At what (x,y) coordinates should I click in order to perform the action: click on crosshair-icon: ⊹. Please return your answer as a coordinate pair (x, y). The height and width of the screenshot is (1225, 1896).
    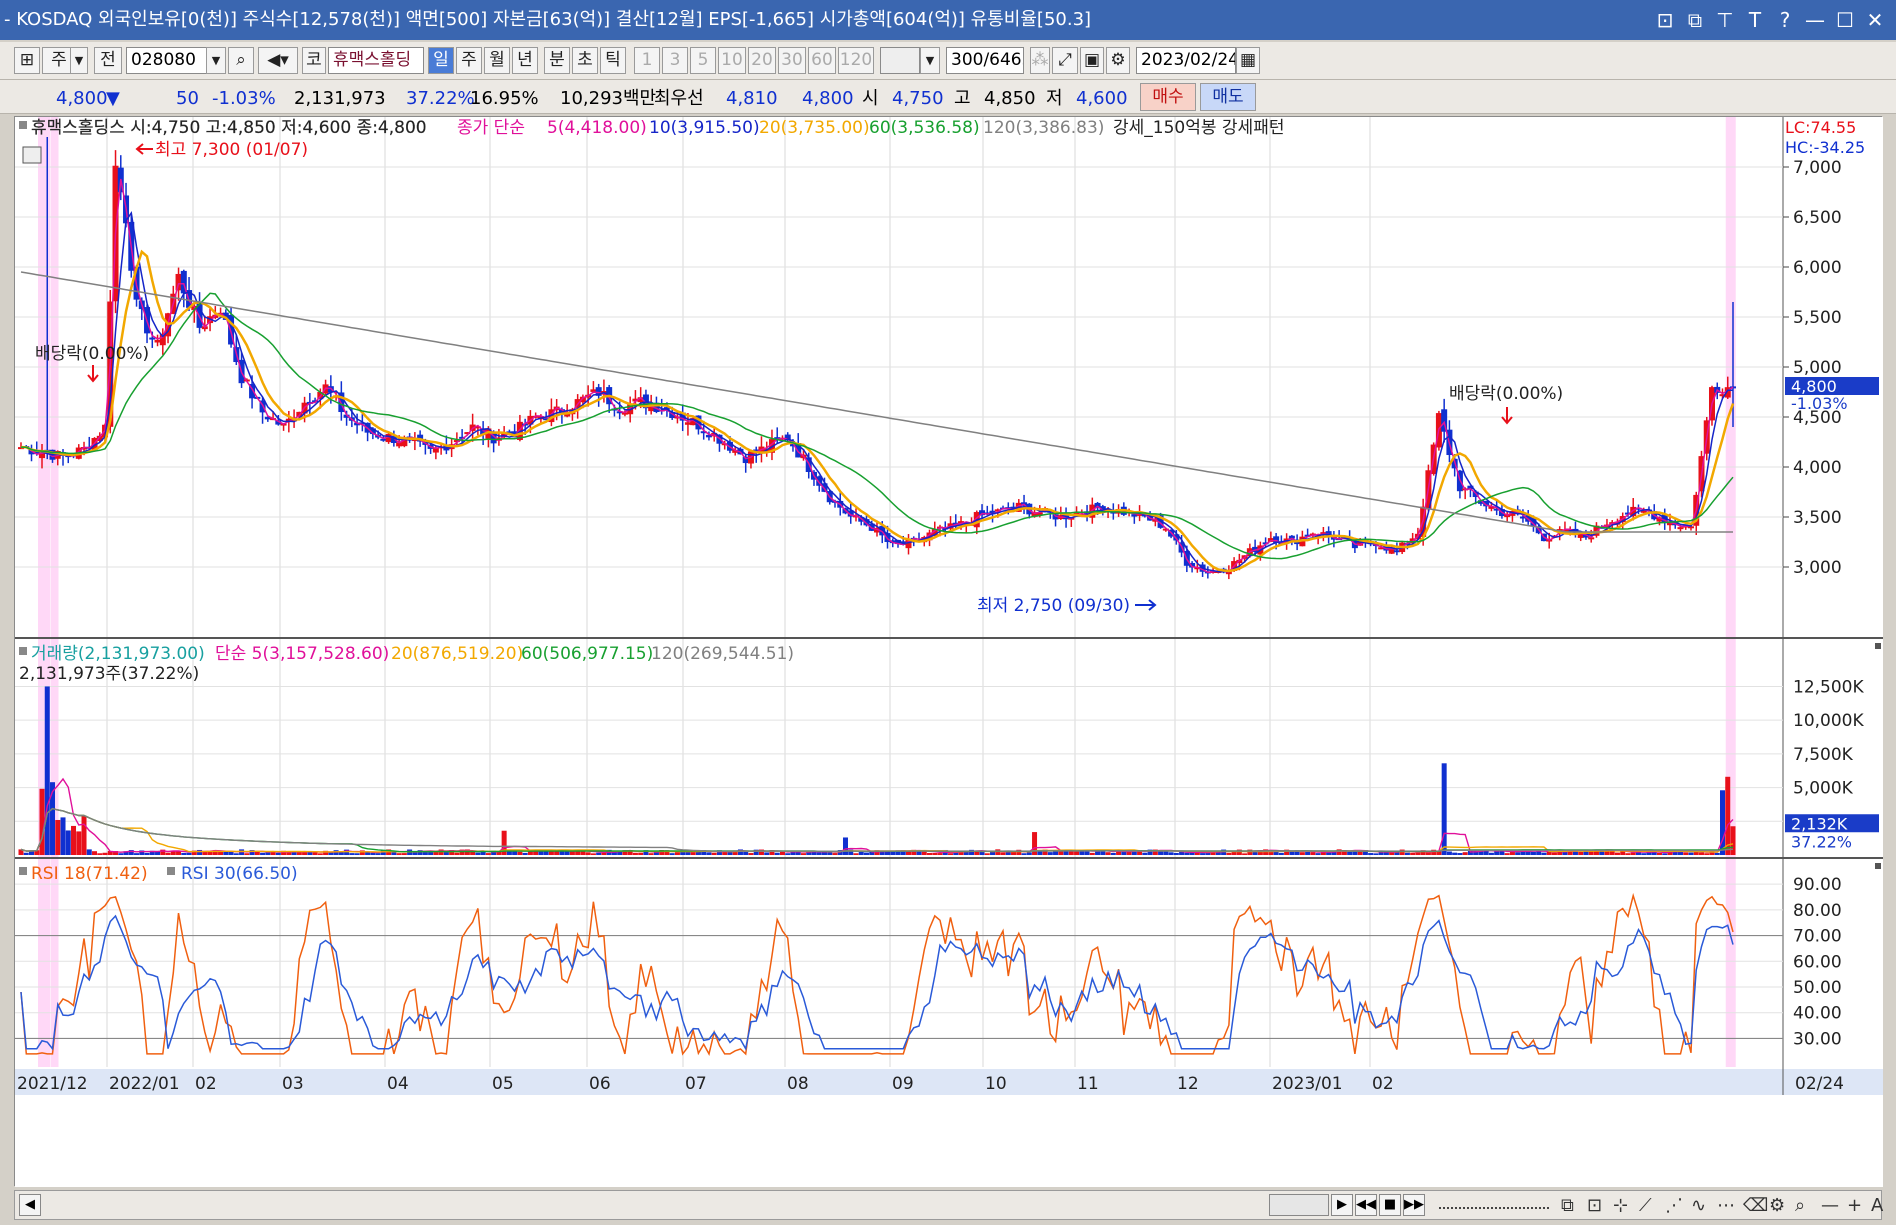
    Looking at the image, I should click on (1620, 1205).